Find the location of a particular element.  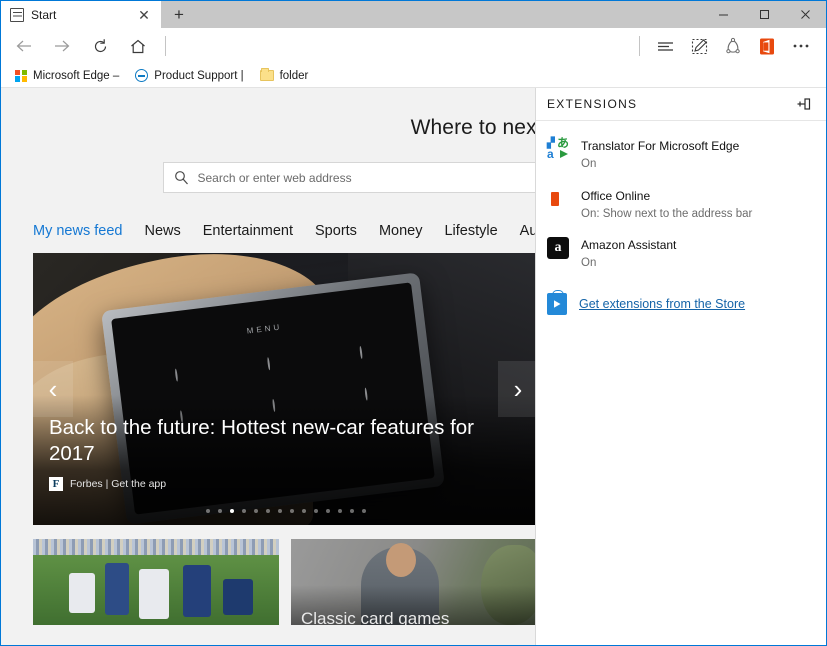

favorite-label: folder is located at coordinates (294, 75).